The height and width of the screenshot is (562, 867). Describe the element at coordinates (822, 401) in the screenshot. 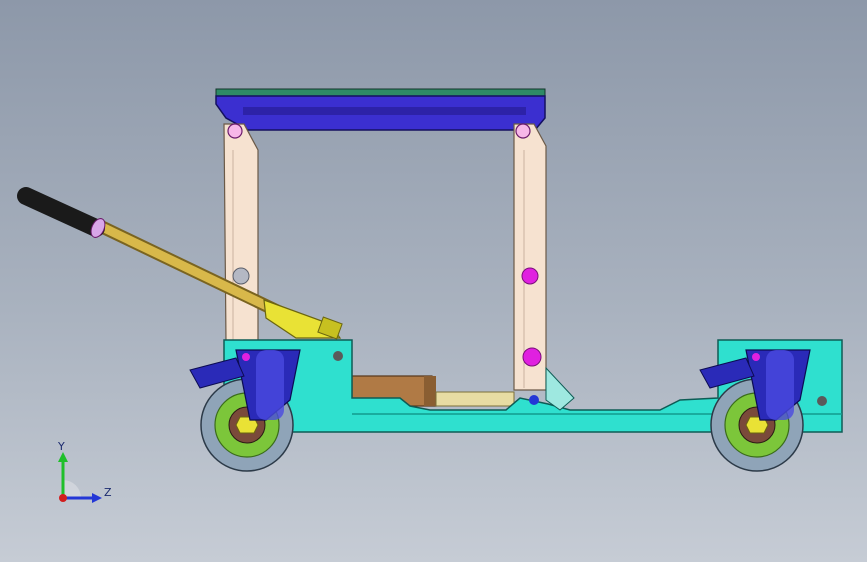

I see `frame-bolt-right` at that location.